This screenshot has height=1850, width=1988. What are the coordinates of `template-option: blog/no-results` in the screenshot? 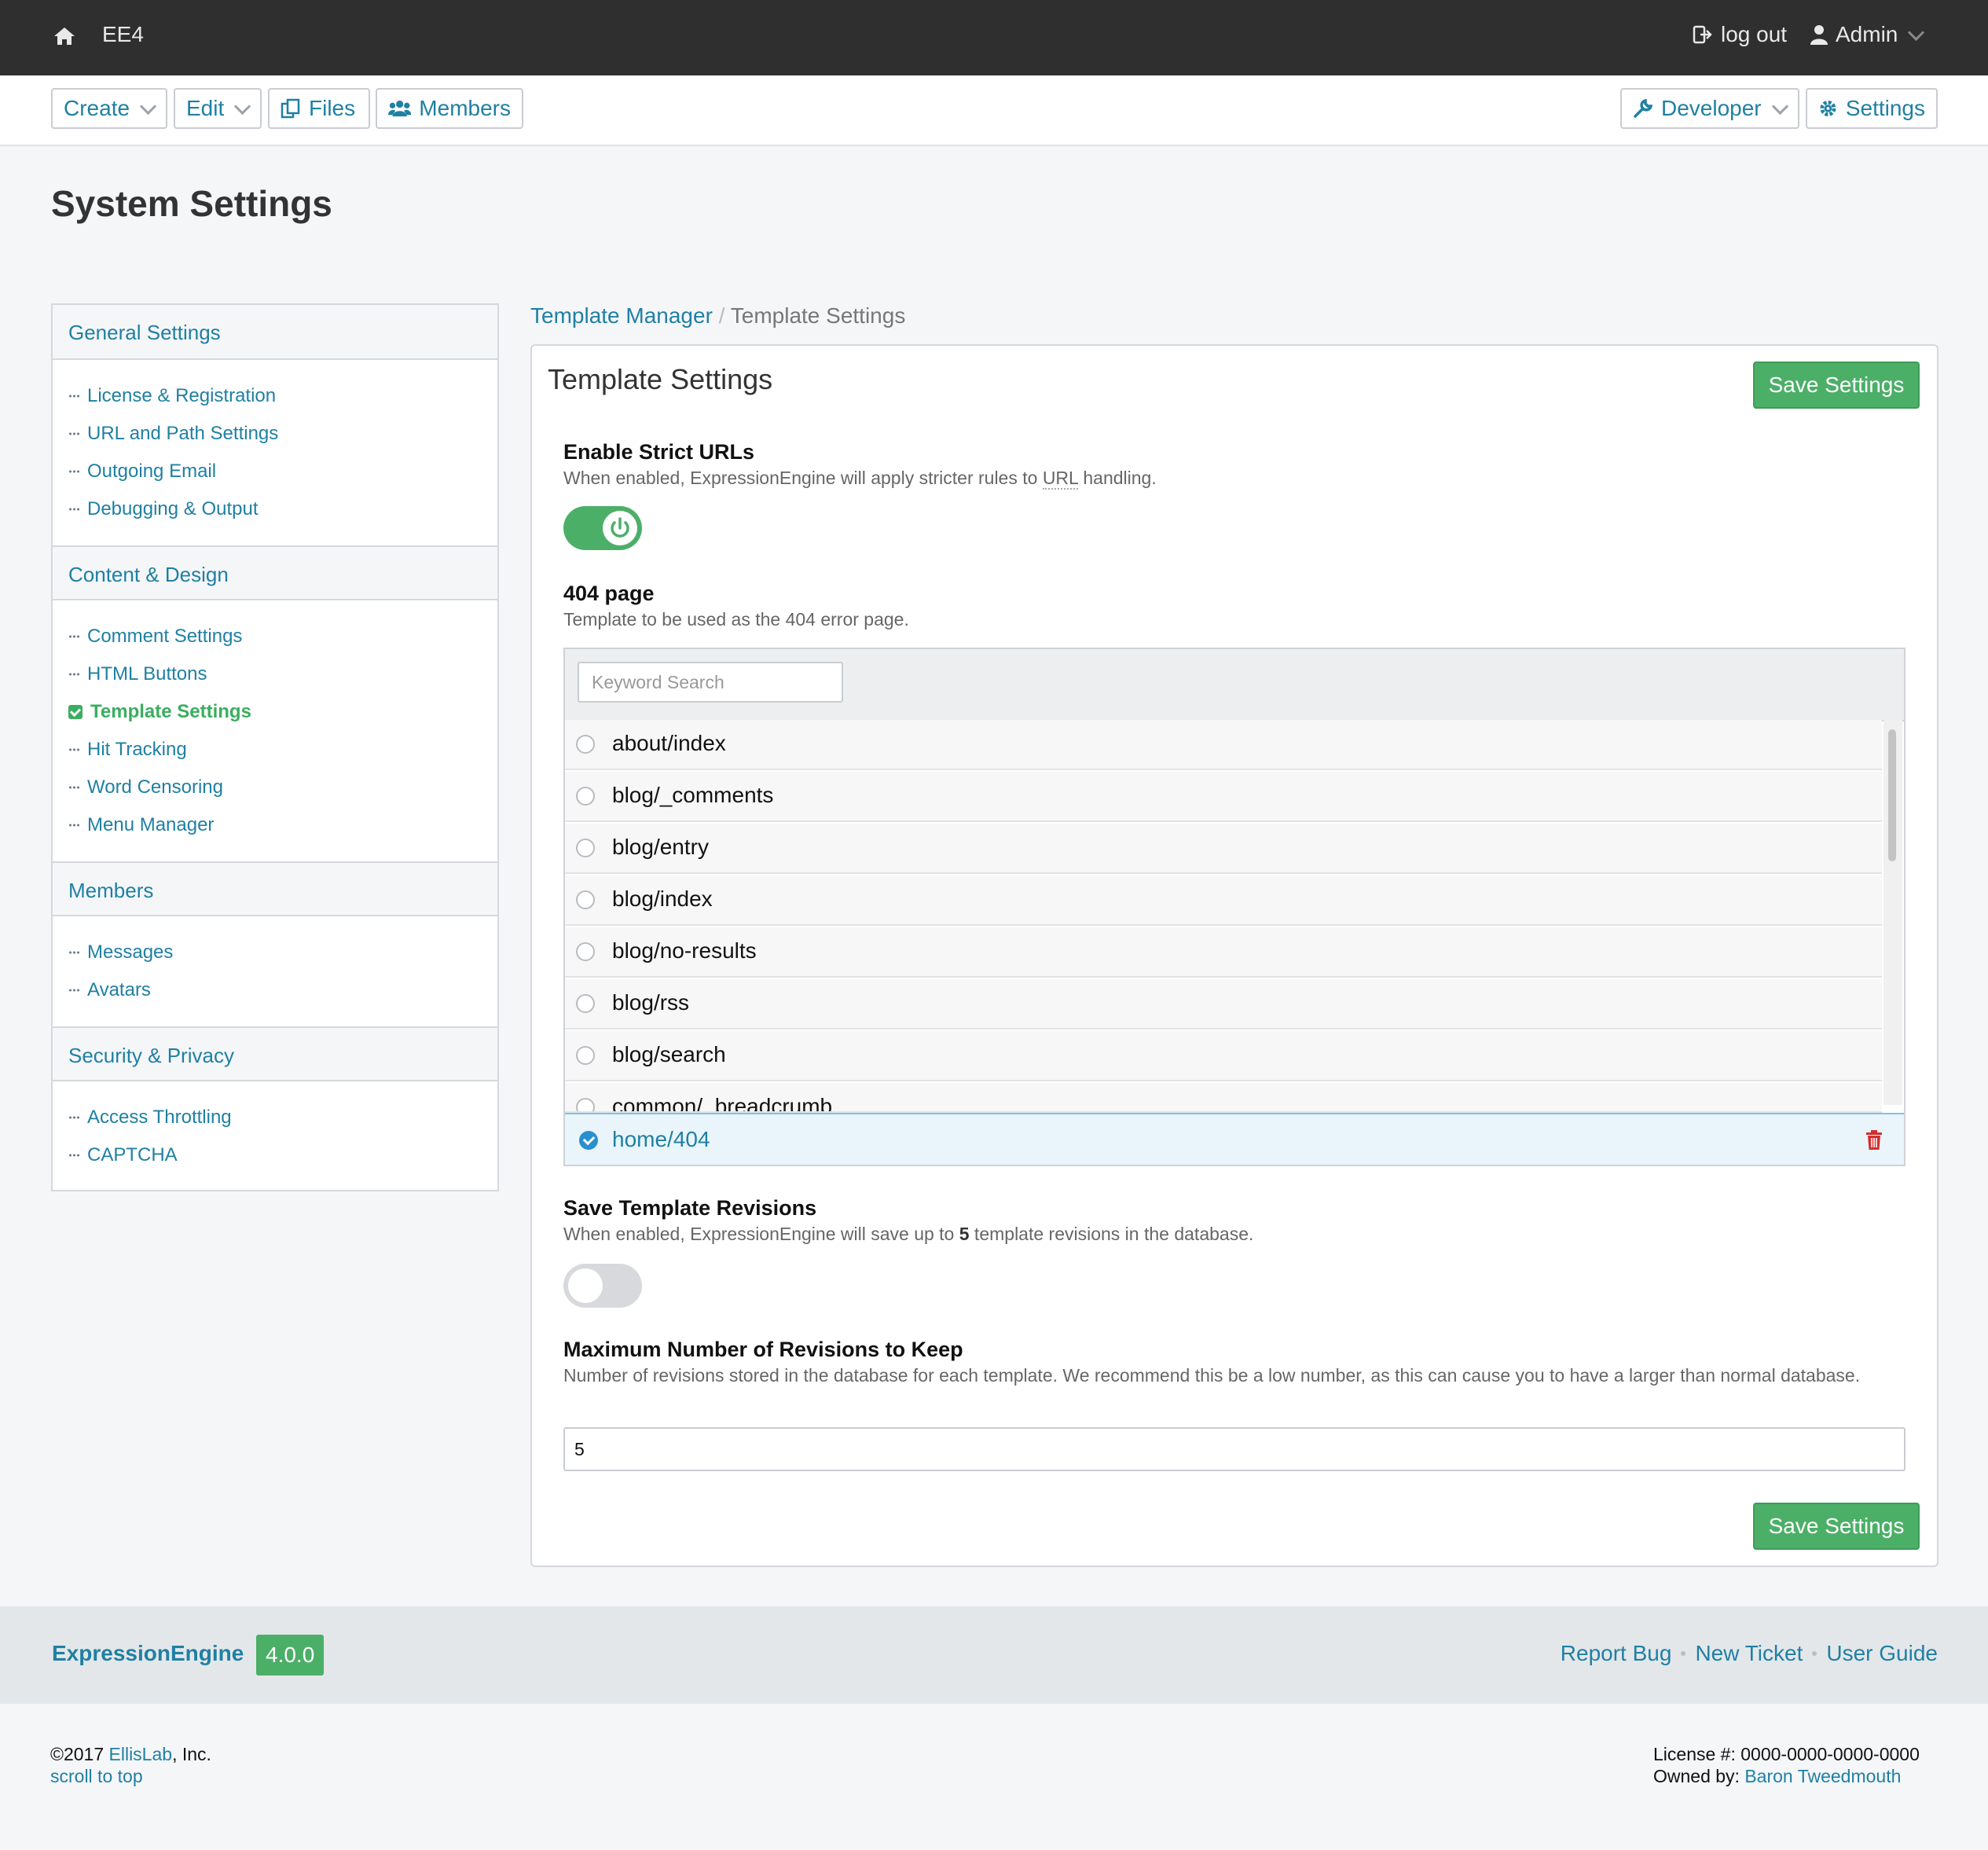 It's located at (1223, 953).